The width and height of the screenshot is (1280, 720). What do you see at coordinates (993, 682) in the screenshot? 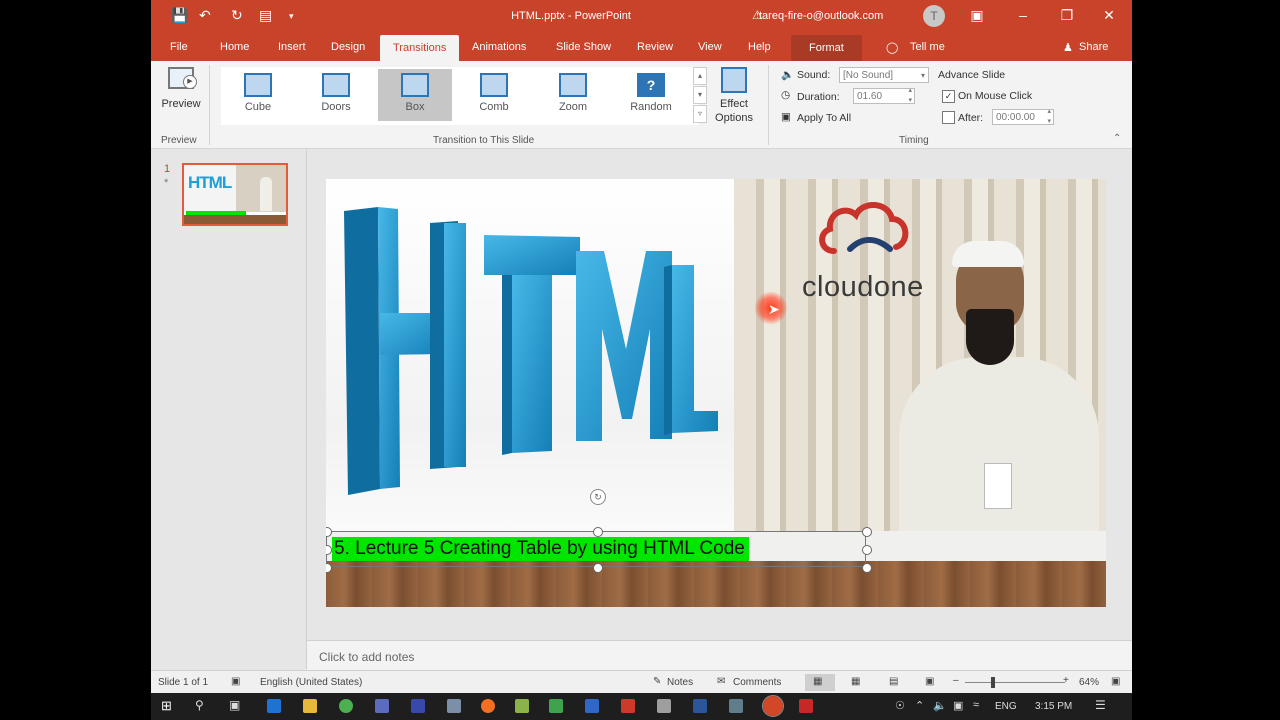
I see `zoom-slider-thumb` at bounding box center [993, 682].